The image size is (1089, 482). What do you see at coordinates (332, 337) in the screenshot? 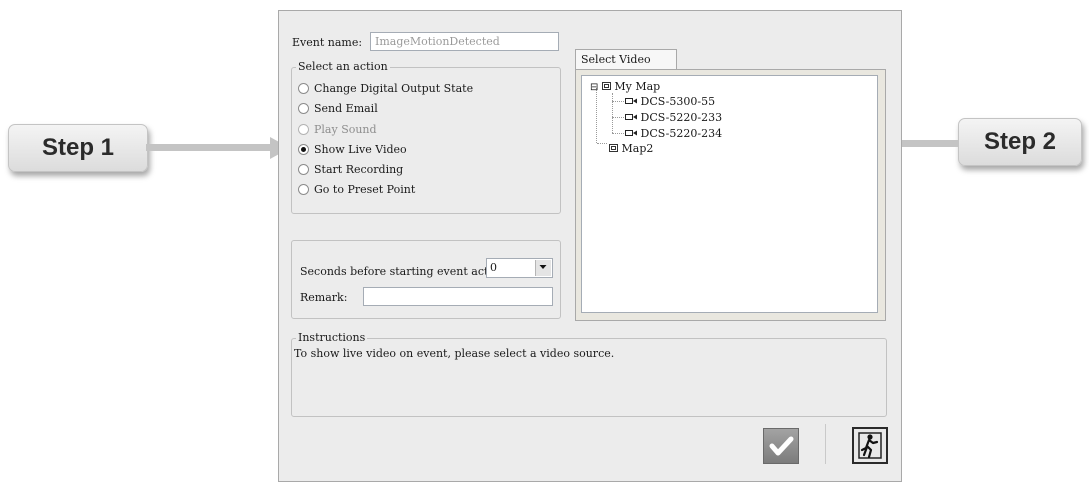
I see `instructions-legend: Instructions` at bounding box center [332, 337].